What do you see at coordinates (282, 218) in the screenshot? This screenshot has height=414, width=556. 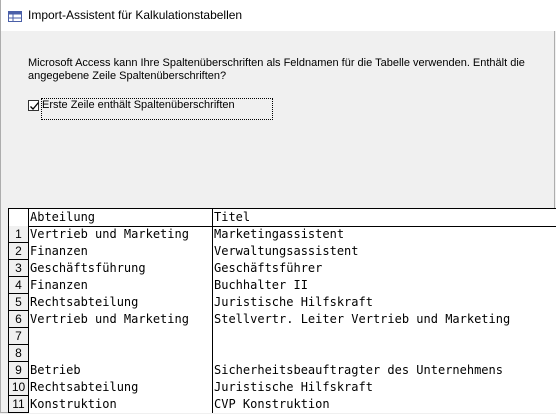 I see `grid-header-row: Abteilung Titel` at bounding box center [282, 218].